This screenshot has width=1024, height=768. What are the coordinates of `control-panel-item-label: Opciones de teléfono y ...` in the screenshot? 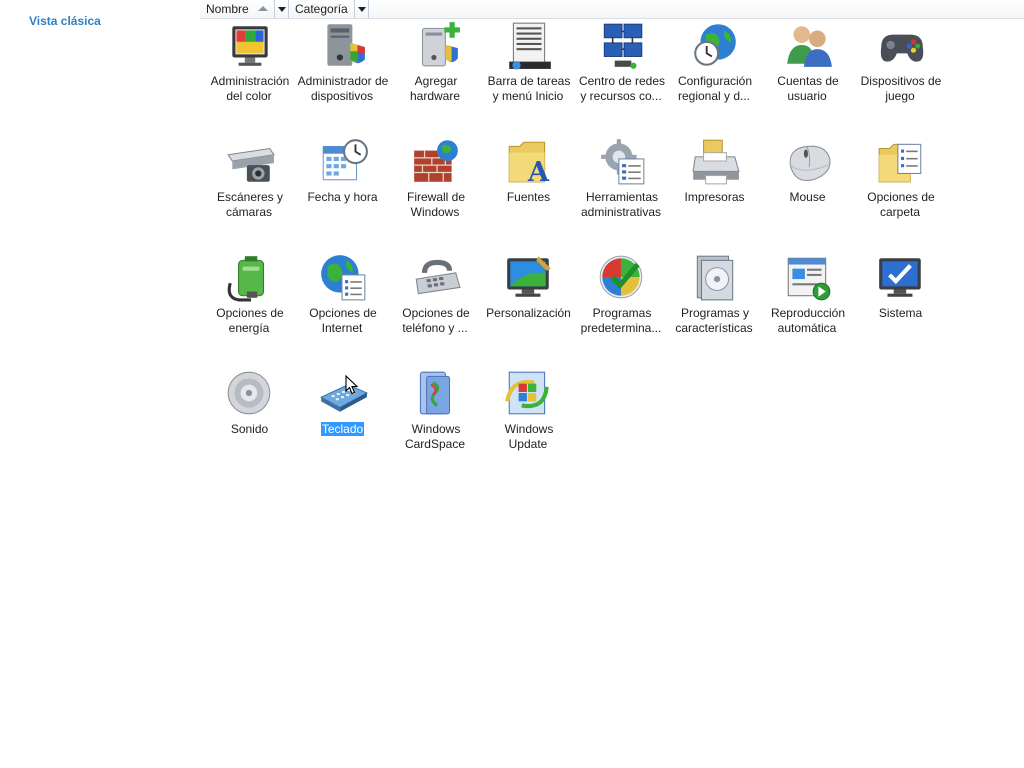 It's located at (436, 321).